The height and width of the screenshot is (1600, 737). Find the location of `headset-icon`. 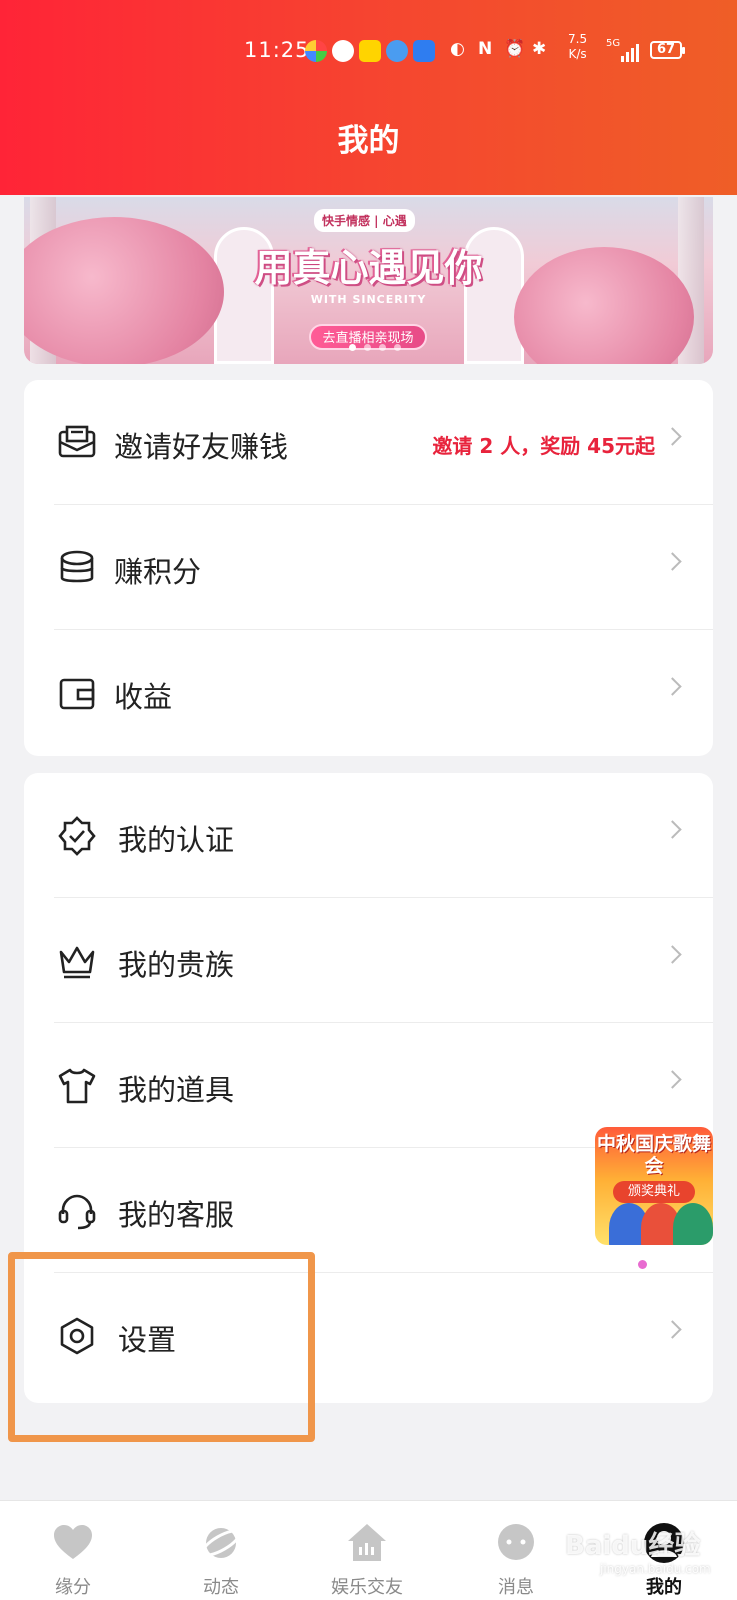

headset-icon is located at coordinates (77, 1212).